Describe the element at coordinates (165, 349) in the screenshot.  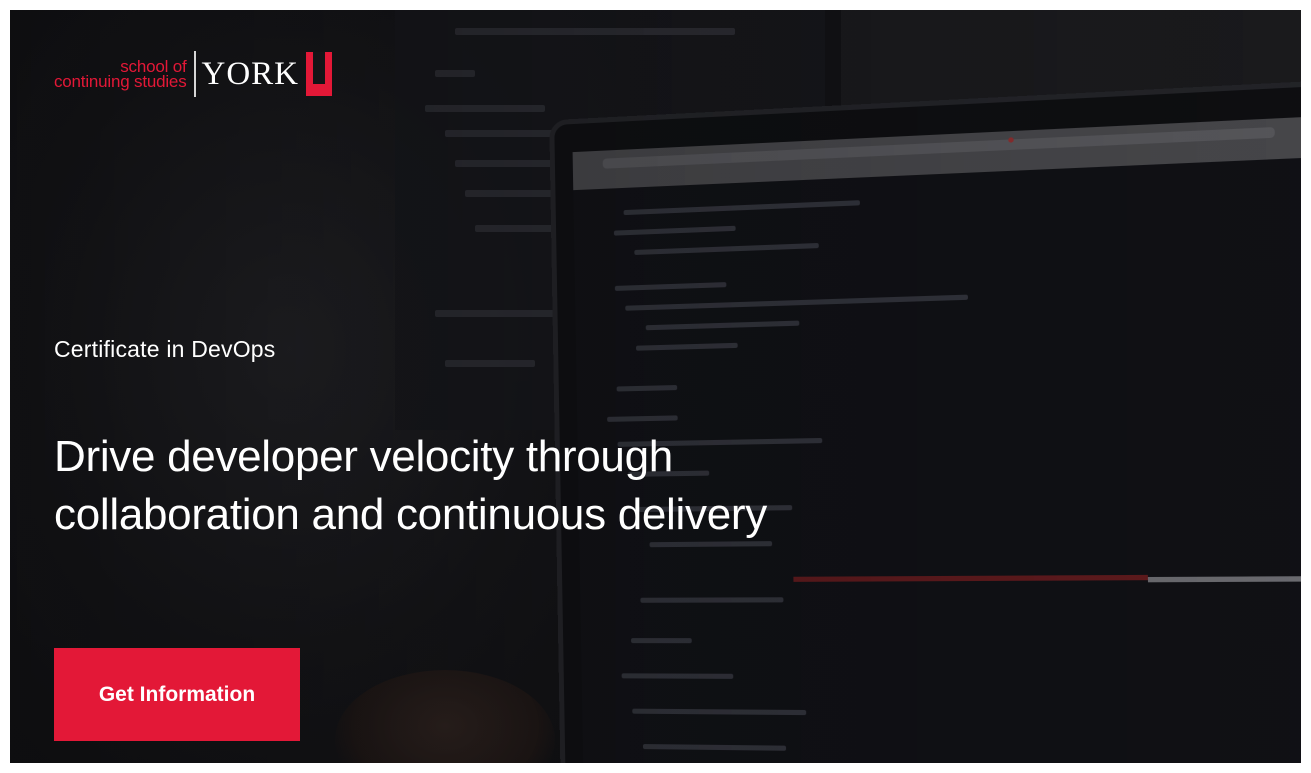
I see `program-eyebrow: Certificate in DevOps` at that location.